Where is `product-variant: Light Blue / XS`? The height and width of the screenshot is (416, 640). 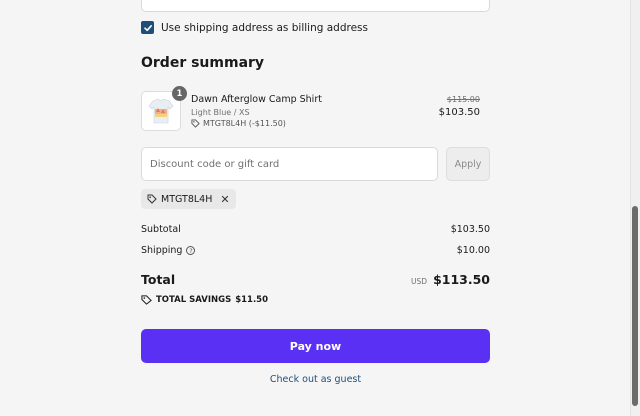
product-variant: Light Blue / XS is located at coordinates (220, 112).